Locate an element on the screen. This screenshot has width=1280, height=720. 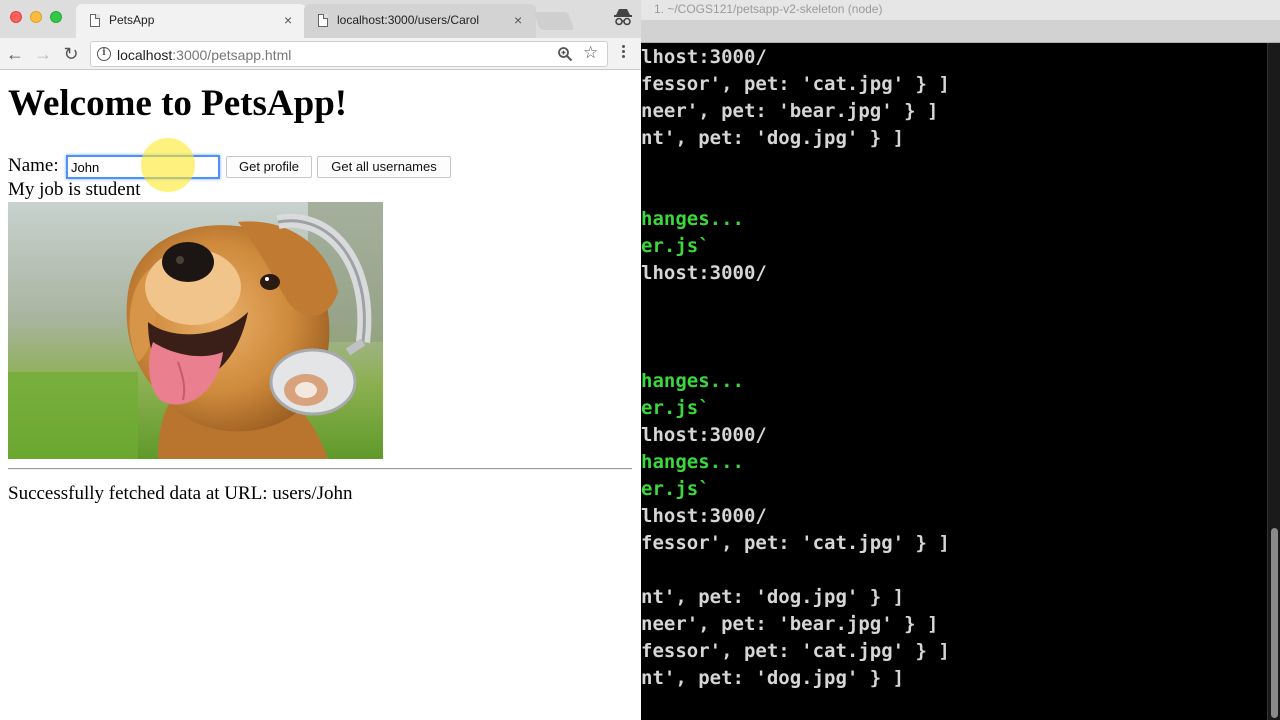
terminal-title-bar: 1. ~/COGS121/petsapp-v2-skeleton (node) is located at coordinates (960, 10).